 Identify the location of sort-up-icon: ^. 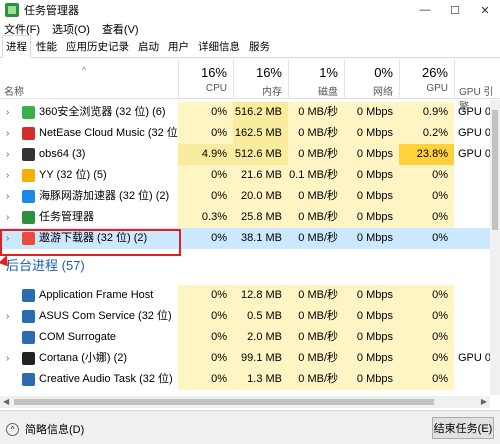
(84, 70).